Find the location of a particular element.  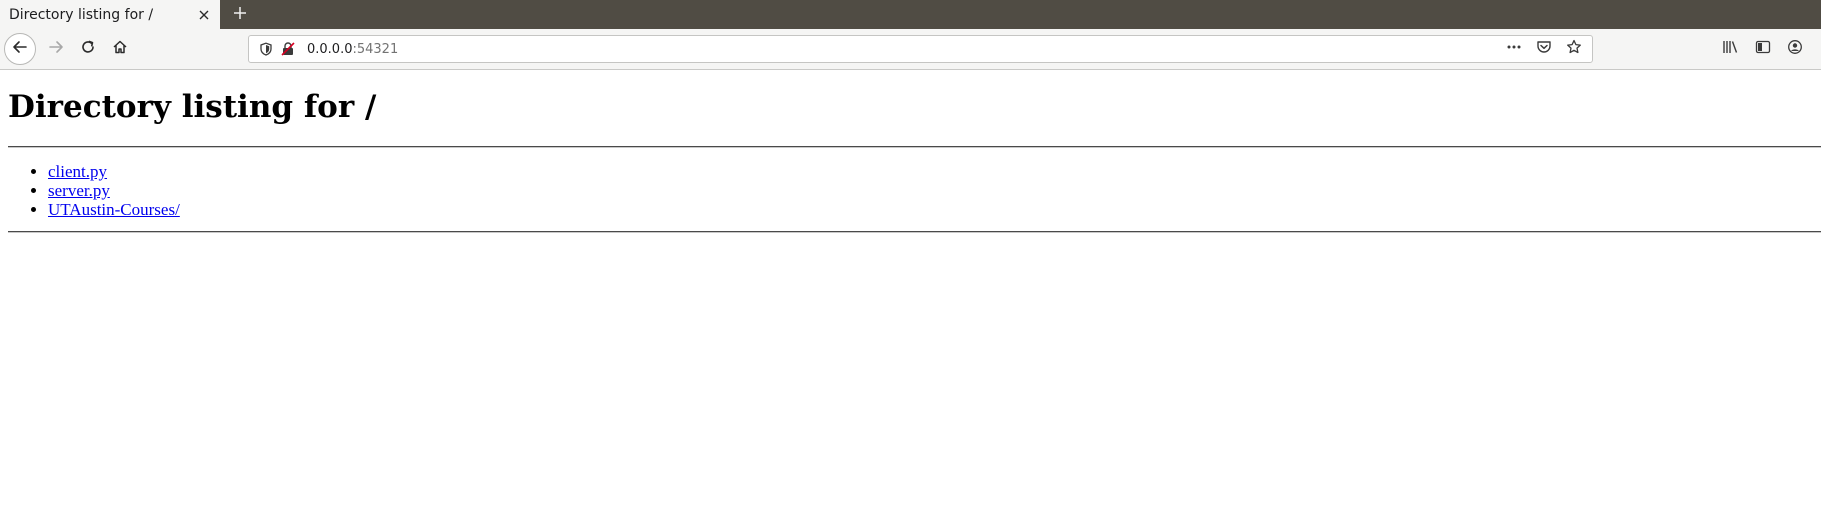

directory-list: client.py server.py UTAustin-Courses/ is located at coordinates (914, 190).